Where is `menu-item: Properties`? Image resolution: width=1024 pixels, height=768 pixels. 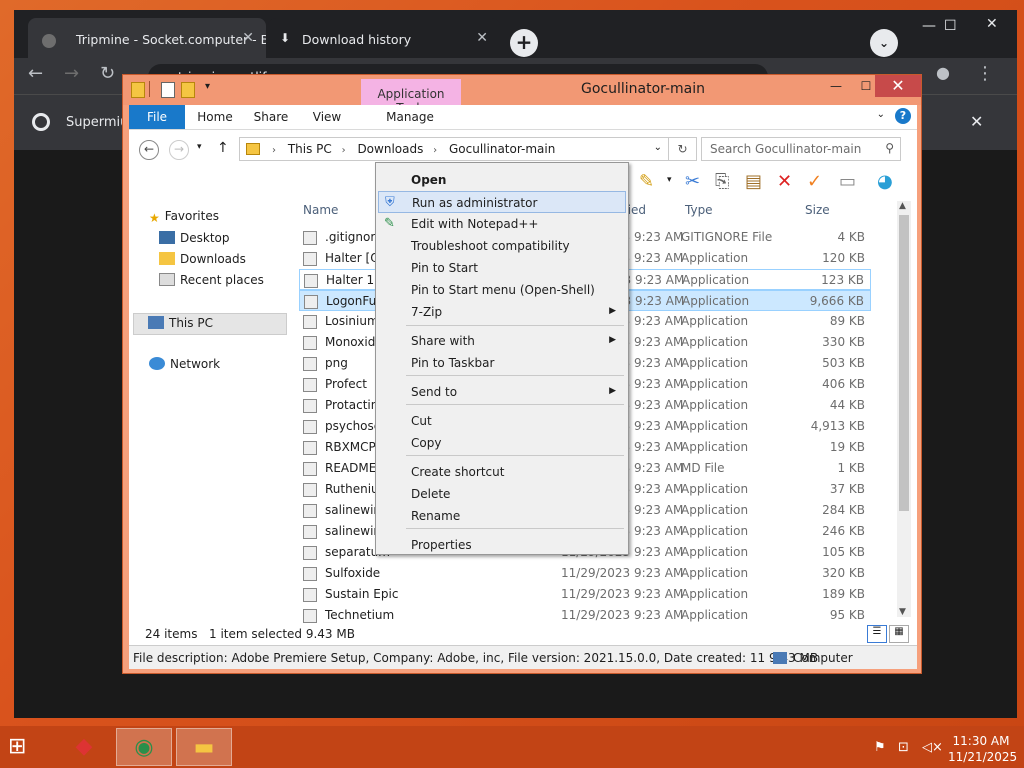
menu-item: Properties is located at coordinates (502, 545).